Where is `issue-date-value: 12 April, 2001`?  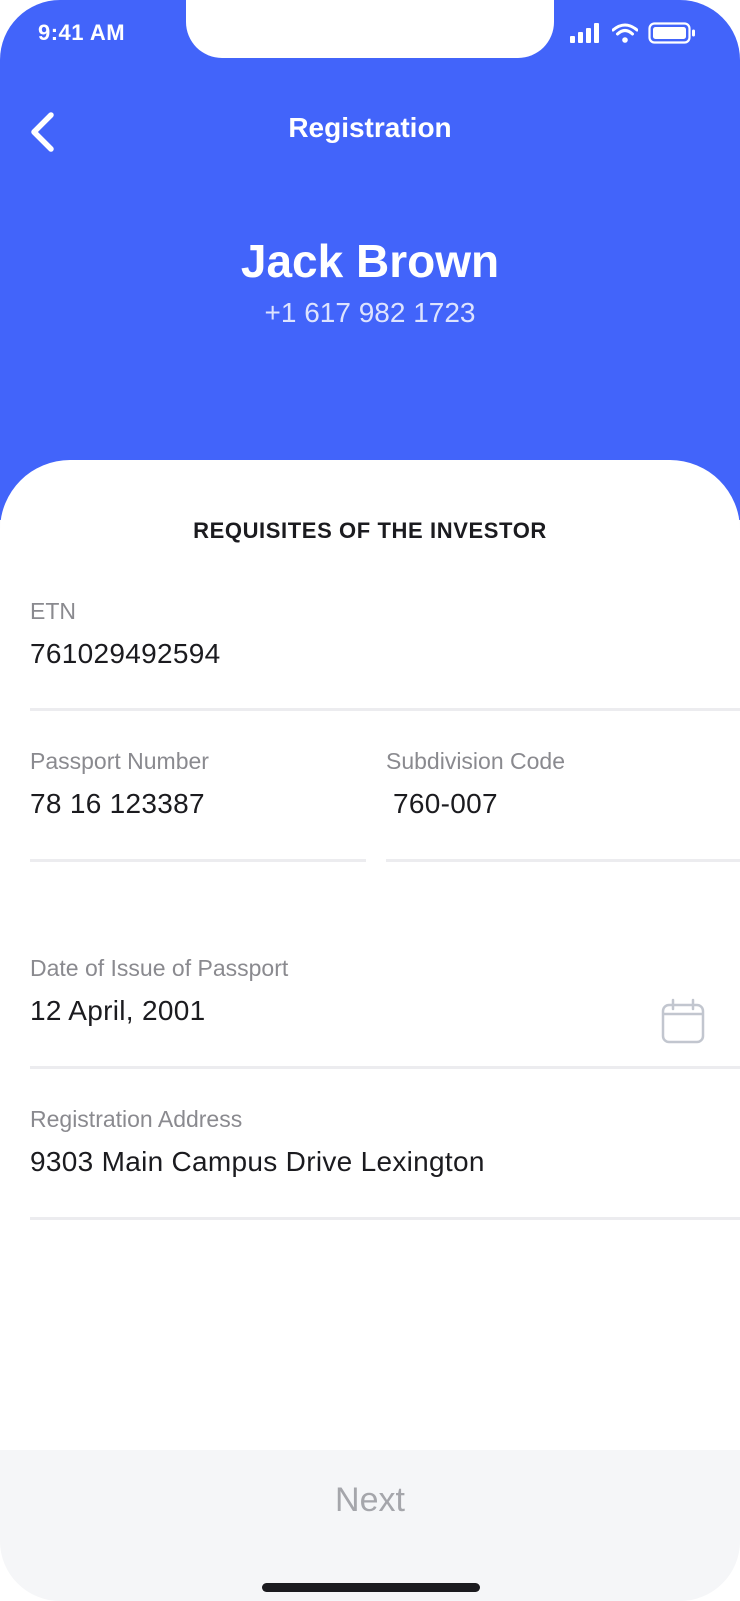 issue-date-value: 12 April, 2001 is located at coordinates (118, 1010).